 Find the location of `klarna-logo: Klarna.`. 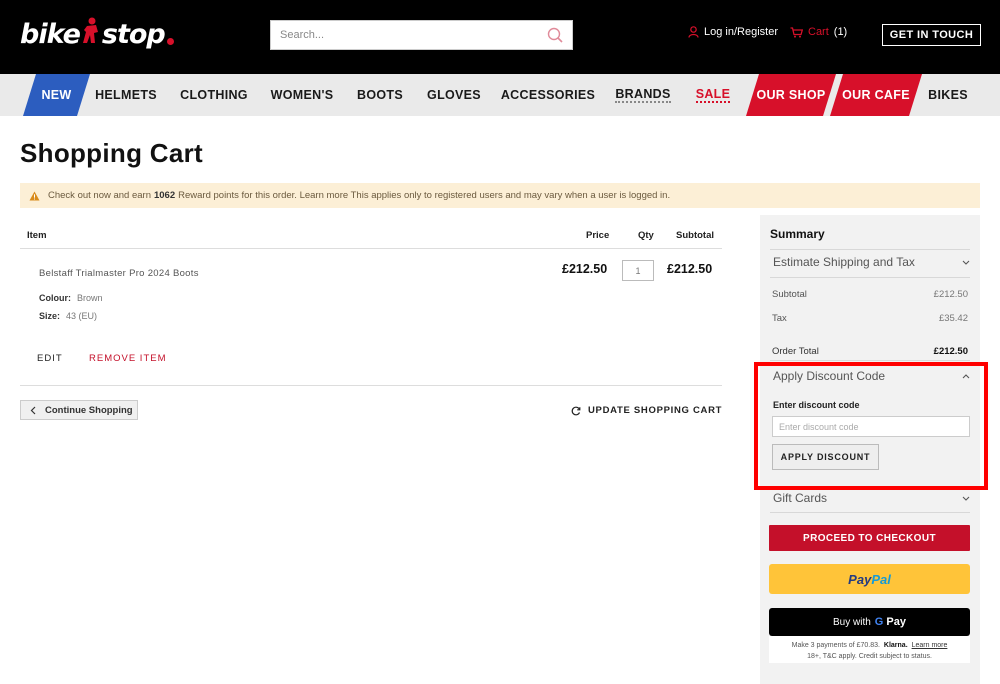

klarna-logo: Klarna. is located at coordinates (895, 645).